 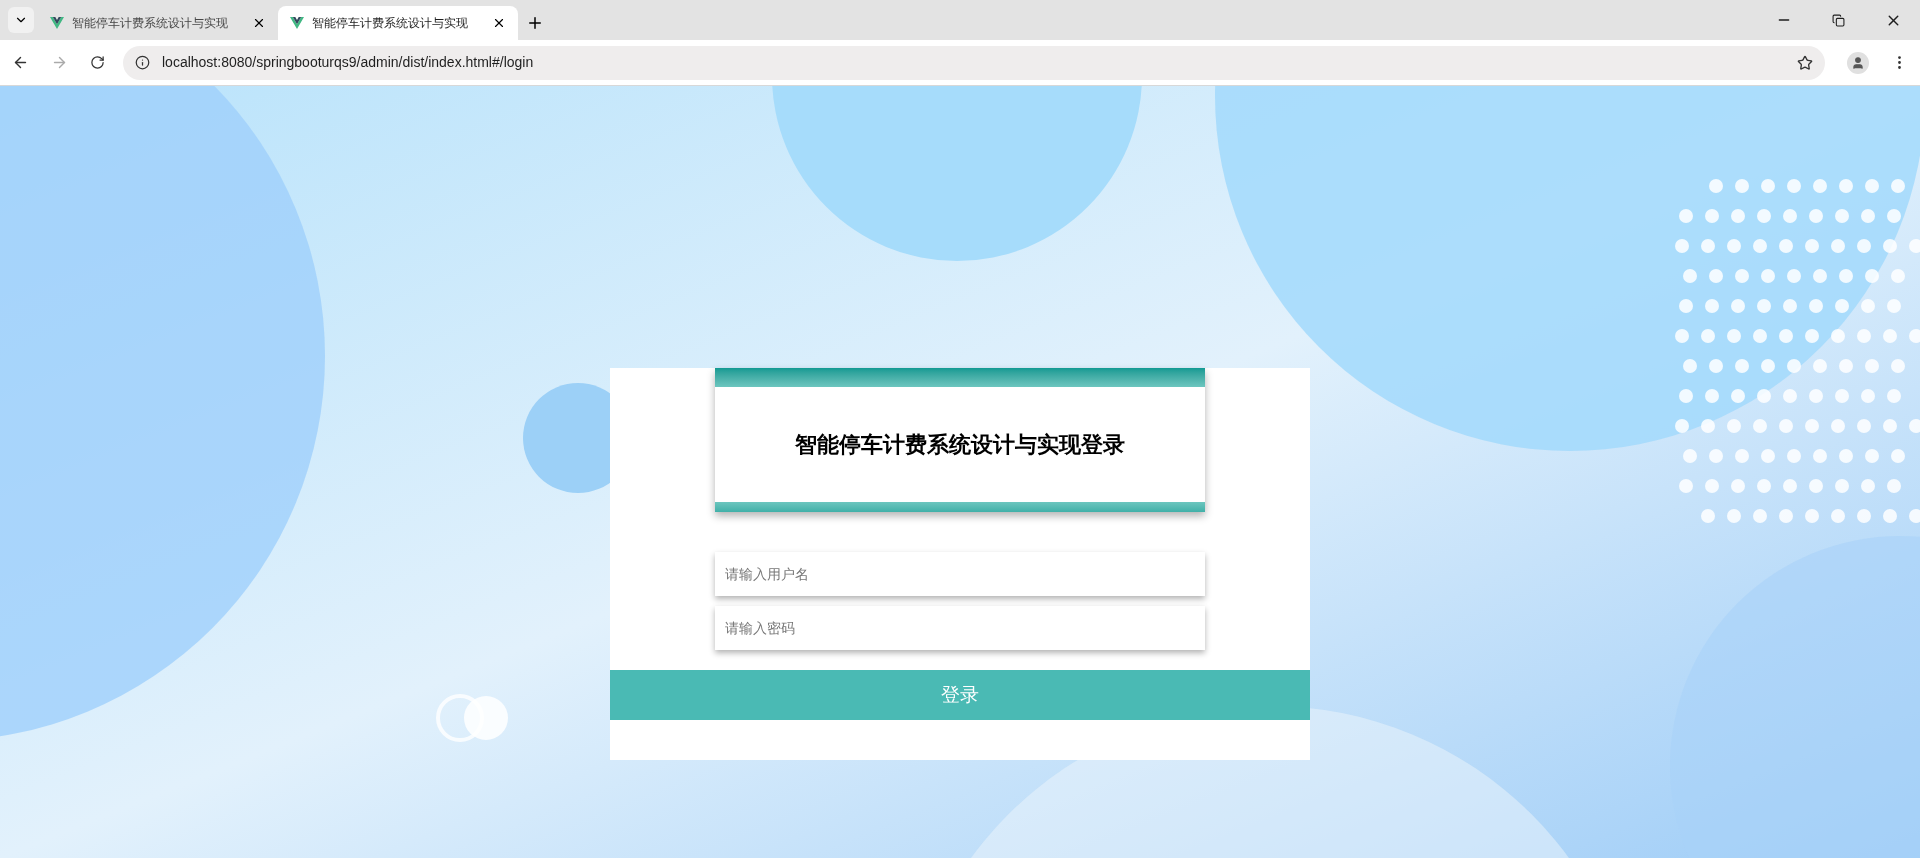 I want to click on url-text: localhost:8080/springbooturqs9/admin/dist/index.html#/login, so click(x=348, y=62).